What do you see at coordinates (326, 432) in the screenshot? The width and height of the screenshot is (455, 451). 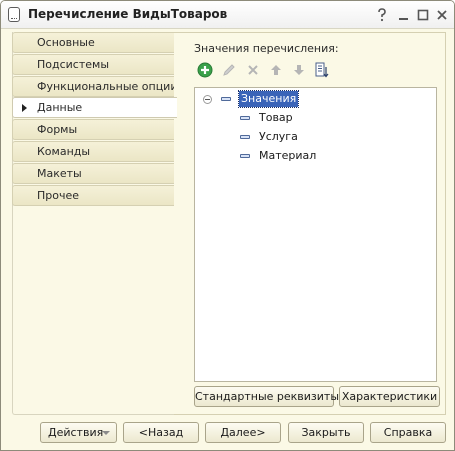 I see `close-button: Закрыть` at bounding box center [326, 432].